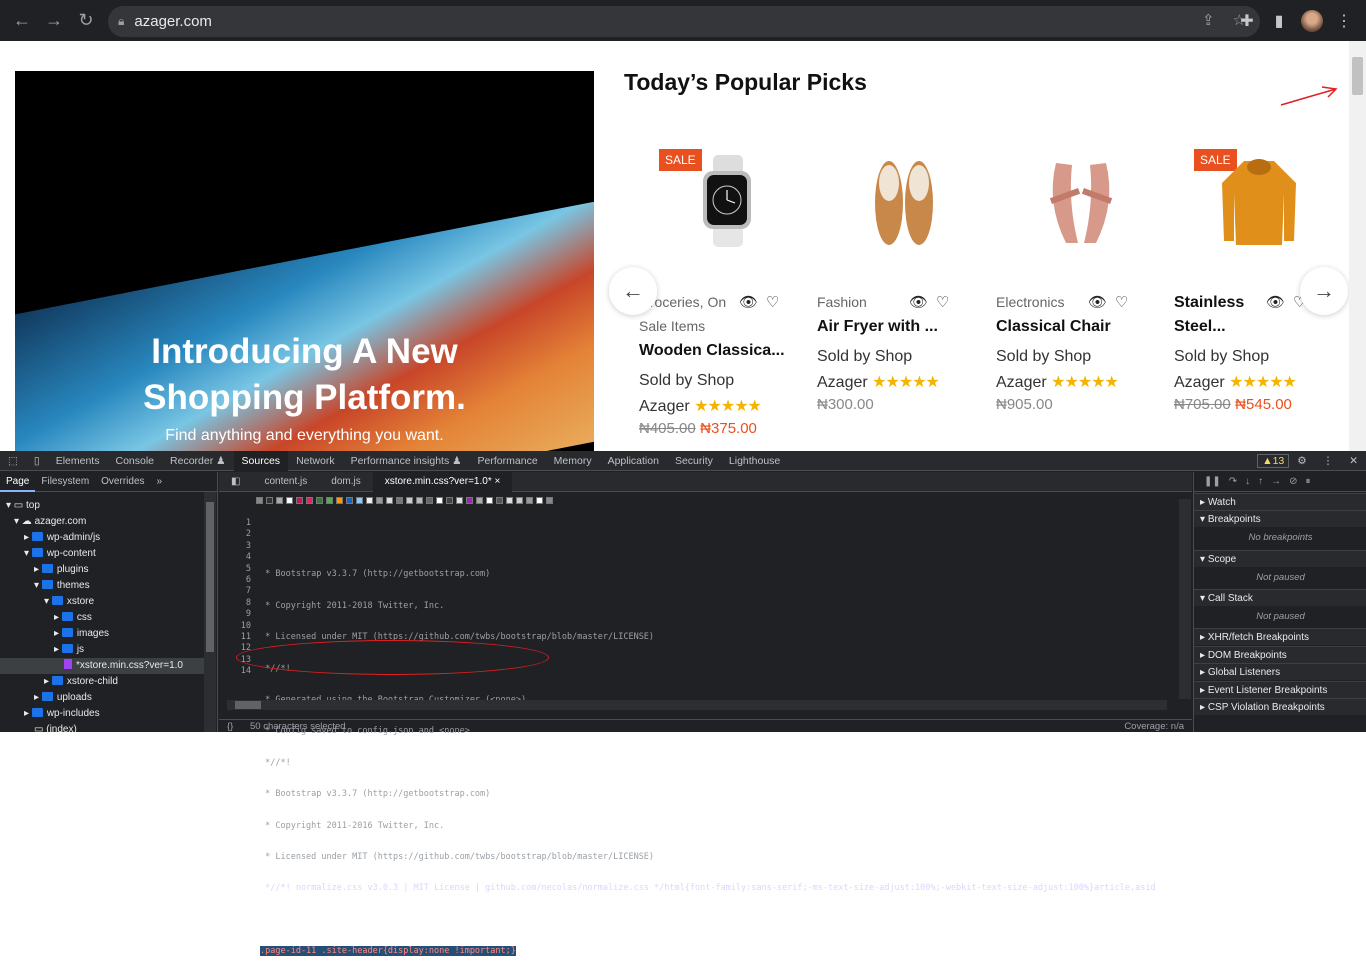  I want to click on tree-item: ▸ js, so click(69, 650).